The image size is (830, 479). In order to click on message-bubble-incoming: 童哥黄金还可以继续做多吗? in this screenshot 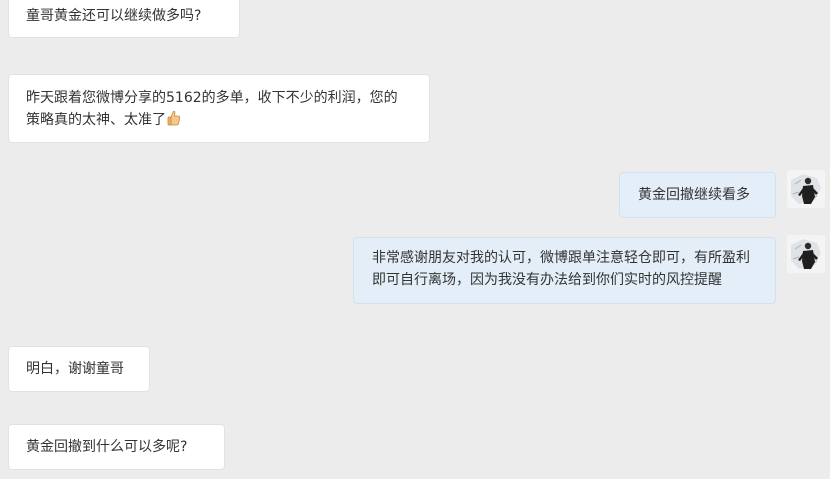, I will do `click(124, 19)`.